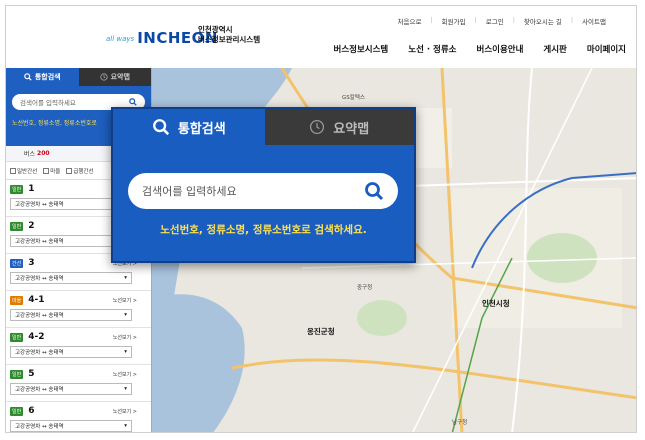 This screenshot has width=645, height=440. I want to click on util-link-home: 처음으로, so click(410, 21).